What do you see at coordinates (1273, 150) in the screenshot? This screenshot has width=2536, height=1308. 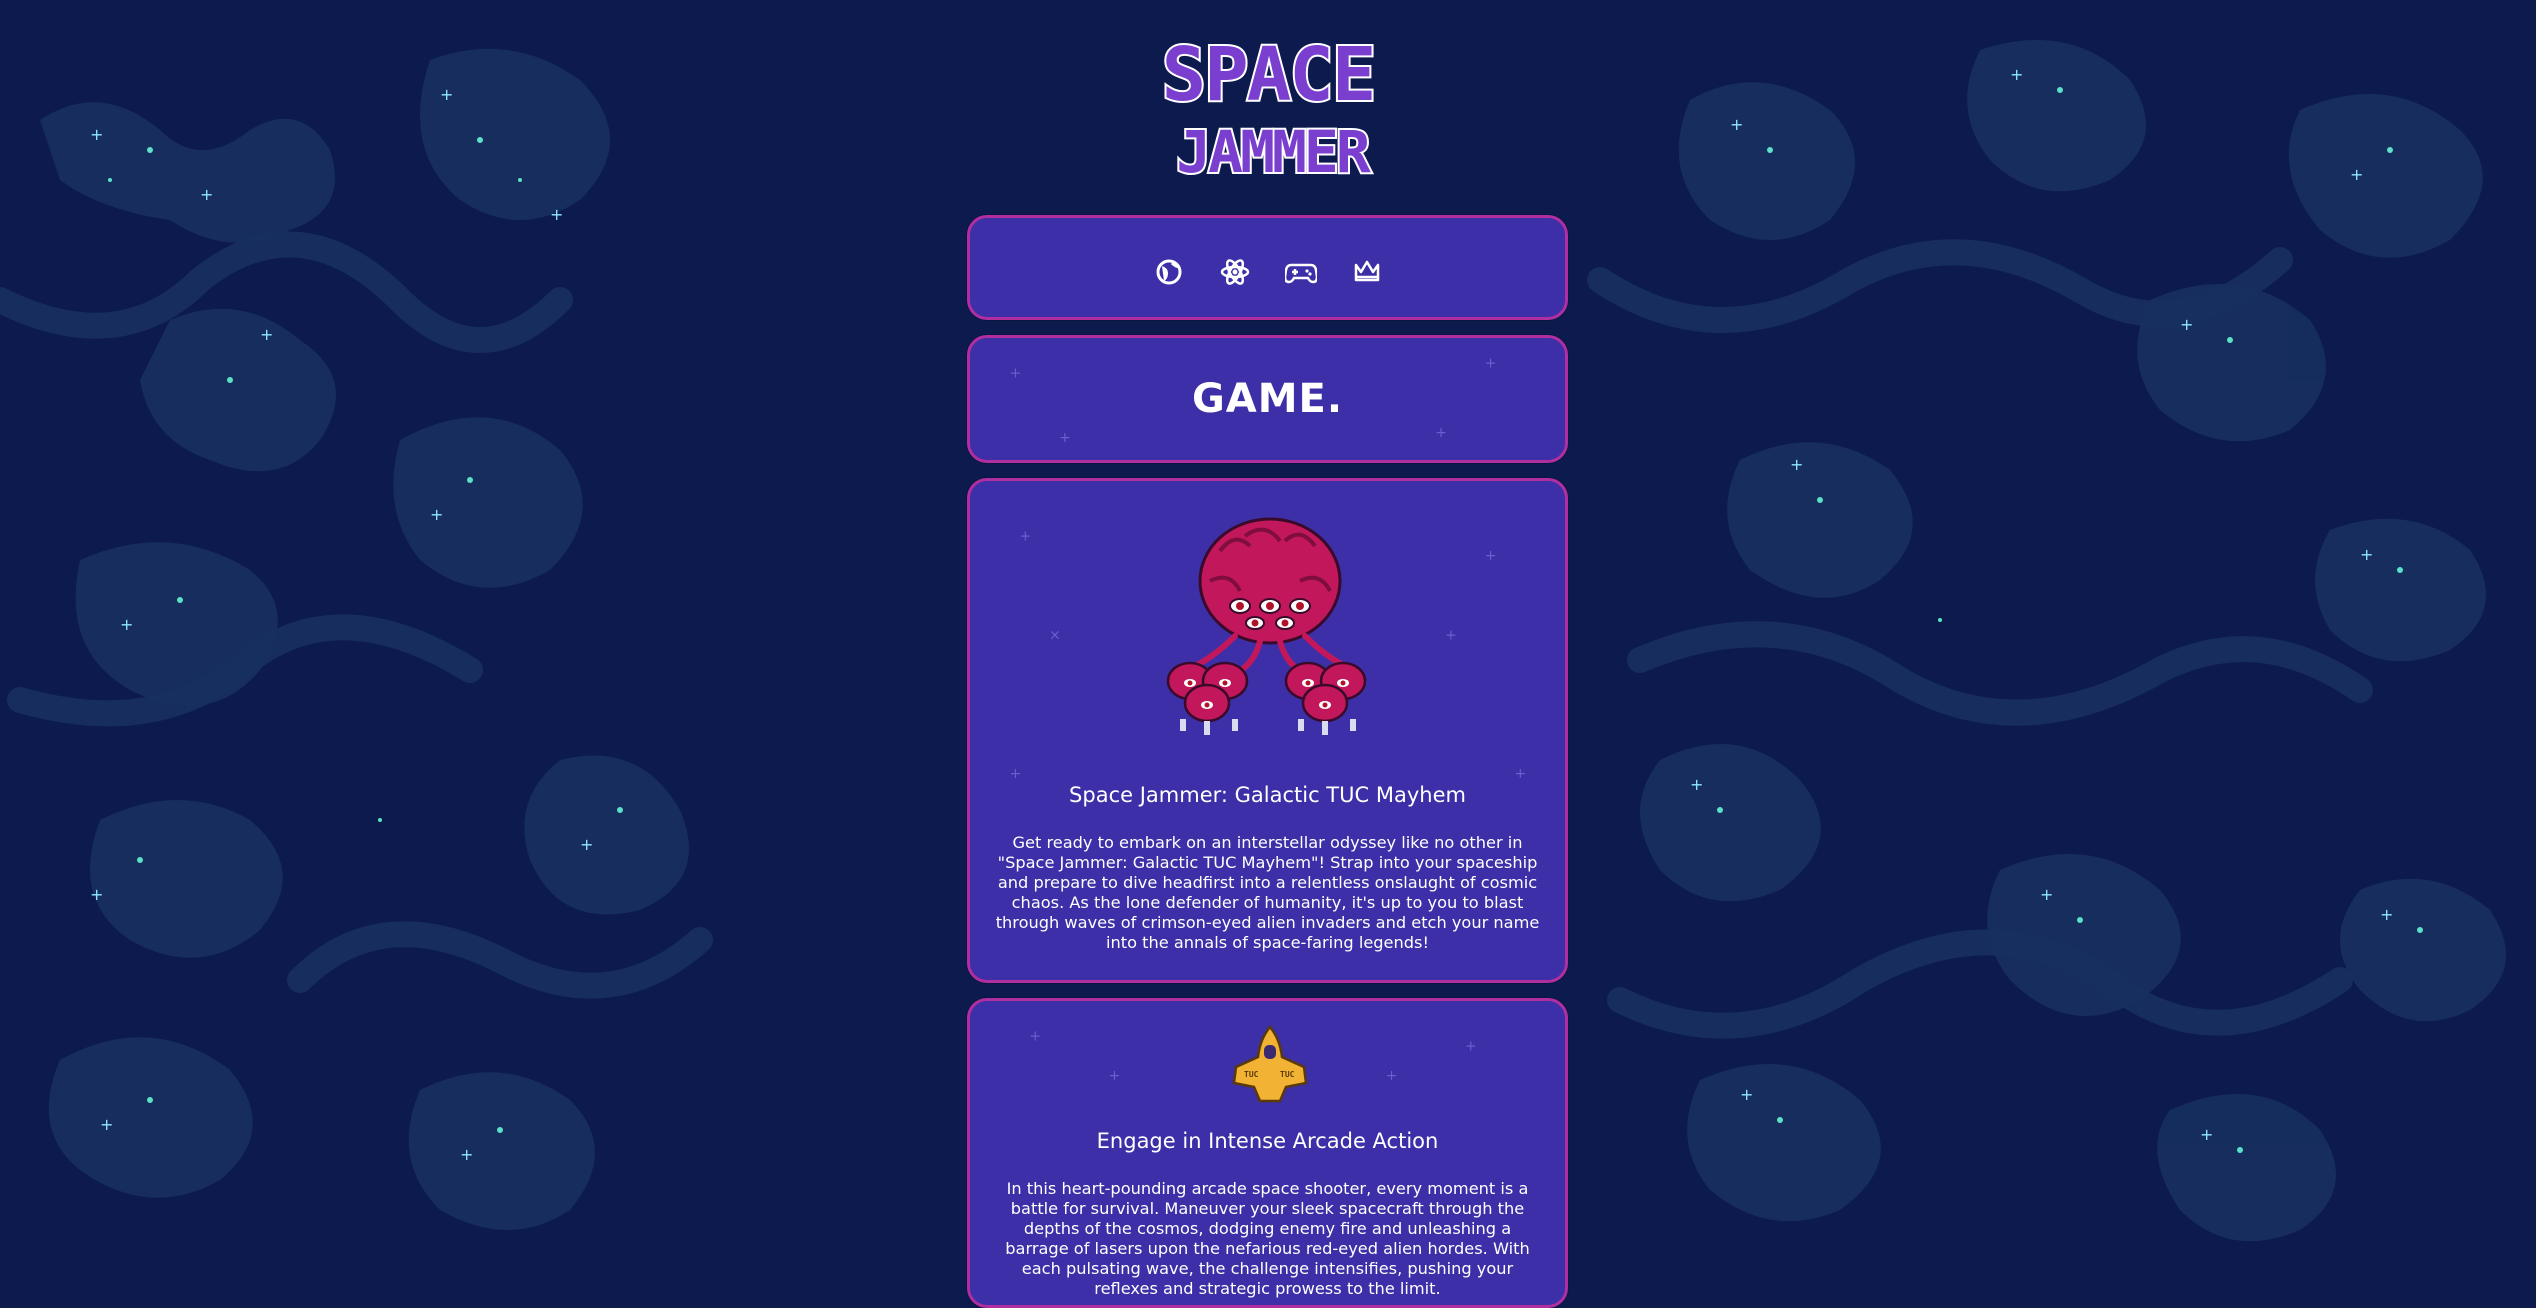 I see `logo-line-2: JAMMER` at bounding box center [1273, 150].